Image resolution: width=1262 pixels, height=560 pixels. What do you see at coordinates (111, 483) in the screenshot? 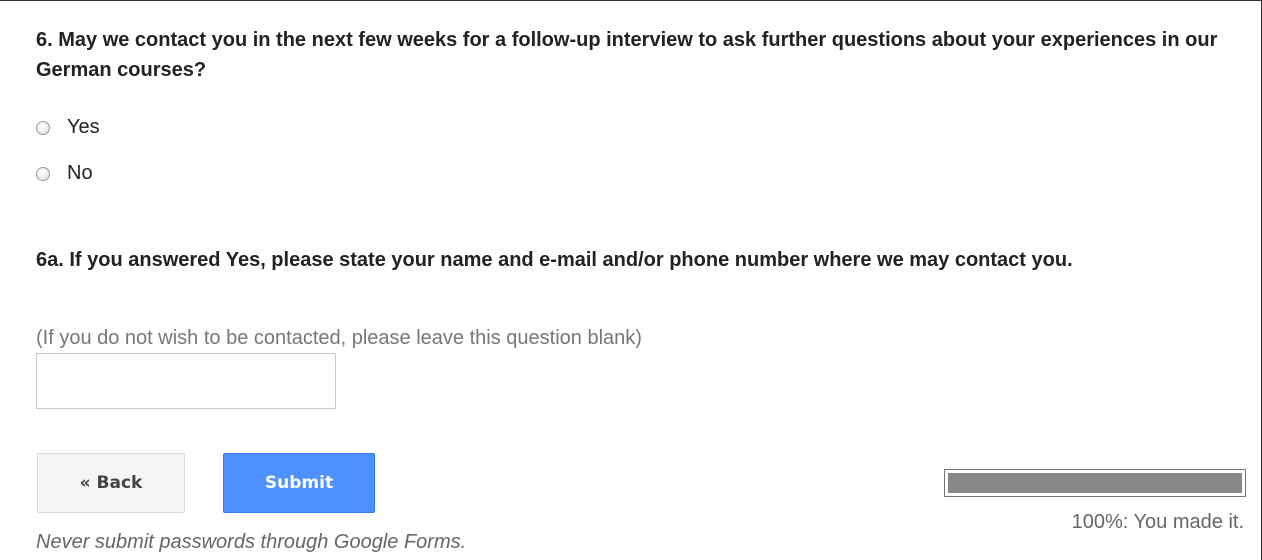
I see `back-button: « Back` at bounding box center [111, 483].